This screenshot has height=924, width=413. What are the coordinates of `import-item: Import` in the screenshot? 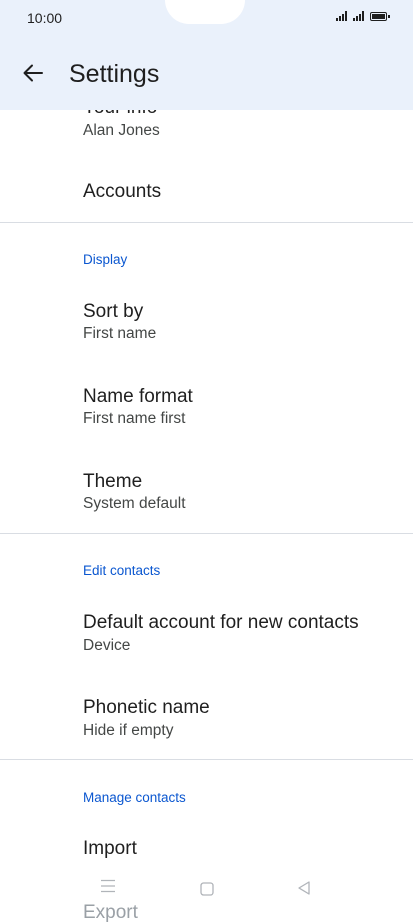 It's located at (110, 849).